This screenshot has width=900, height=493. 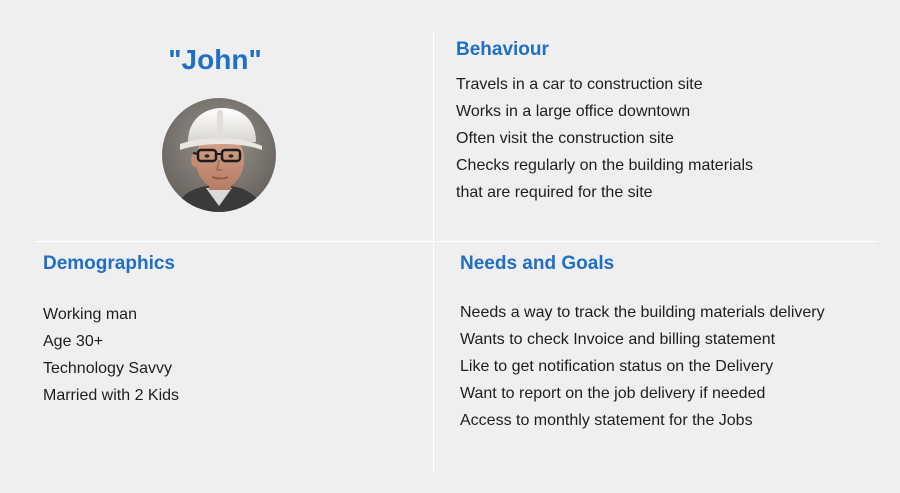 I want to click on needs-goals-heading: Needs and Goals, so click(x=537, y=263).